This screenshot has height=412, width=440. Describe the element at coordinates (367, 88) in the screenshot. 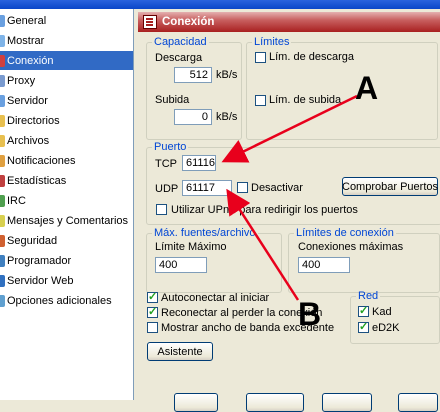

I see `annotation-label-a: A` at that location.